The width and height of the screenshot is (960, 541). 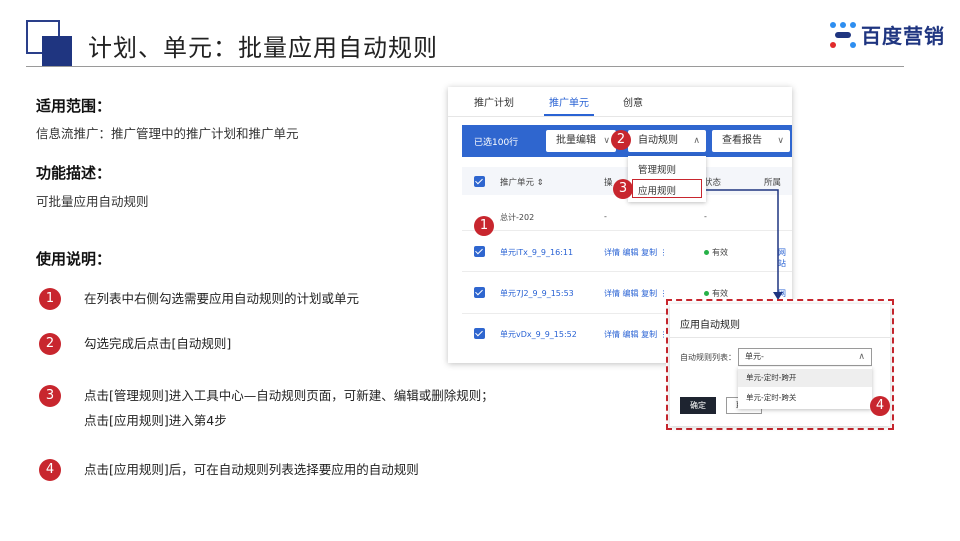 What do you see at coordinates (479, 181) in the screenshot?
I see `select-all-checkbox` at bounding box center [479, 181].